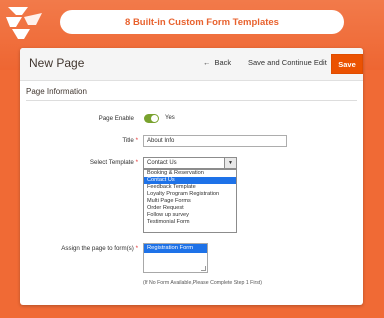  What do you see at coordinates (97, 118) in the screenshot?
I see `page-enable-label: Page Enable` at bounding box center [97, 118].